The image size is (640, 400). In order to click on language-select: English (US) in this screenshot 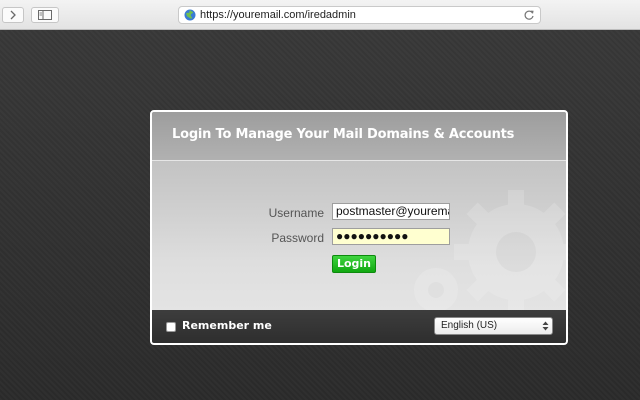, I will do `click(493, 326)`.